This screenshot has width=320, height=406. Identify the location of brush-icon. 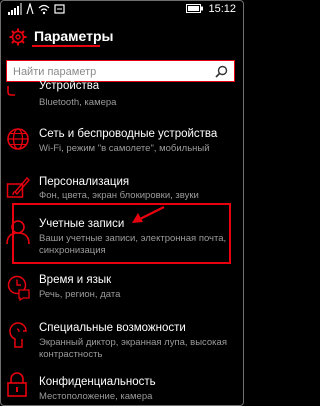
(18, 187).